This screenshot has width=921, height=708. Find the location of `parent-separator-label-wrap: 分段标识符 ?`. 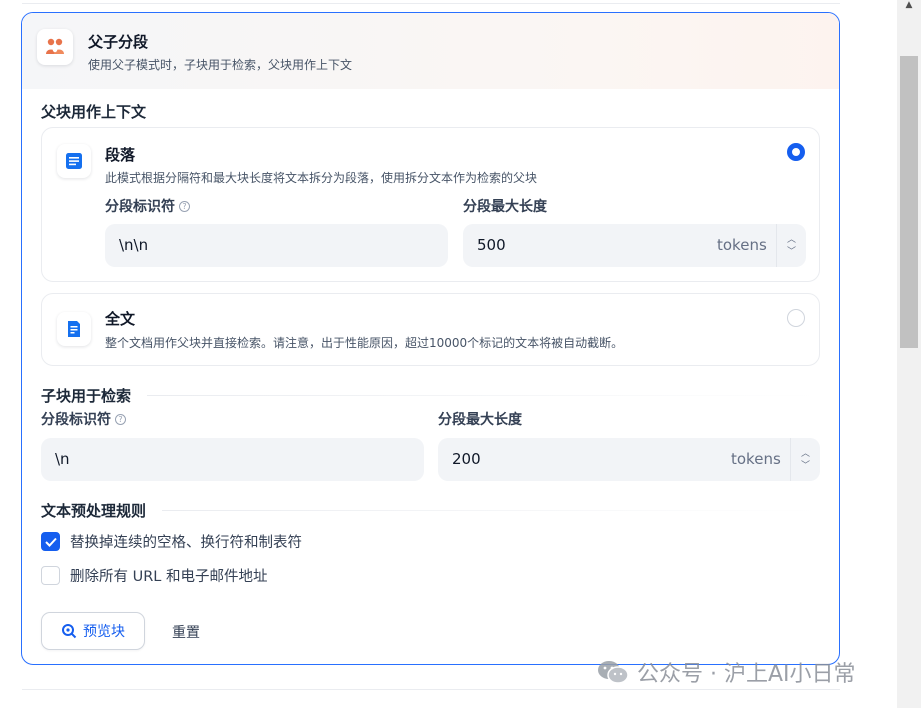

parent-separator-label-wrap: 分段标识符 ? is located at coordinates (147, 206).